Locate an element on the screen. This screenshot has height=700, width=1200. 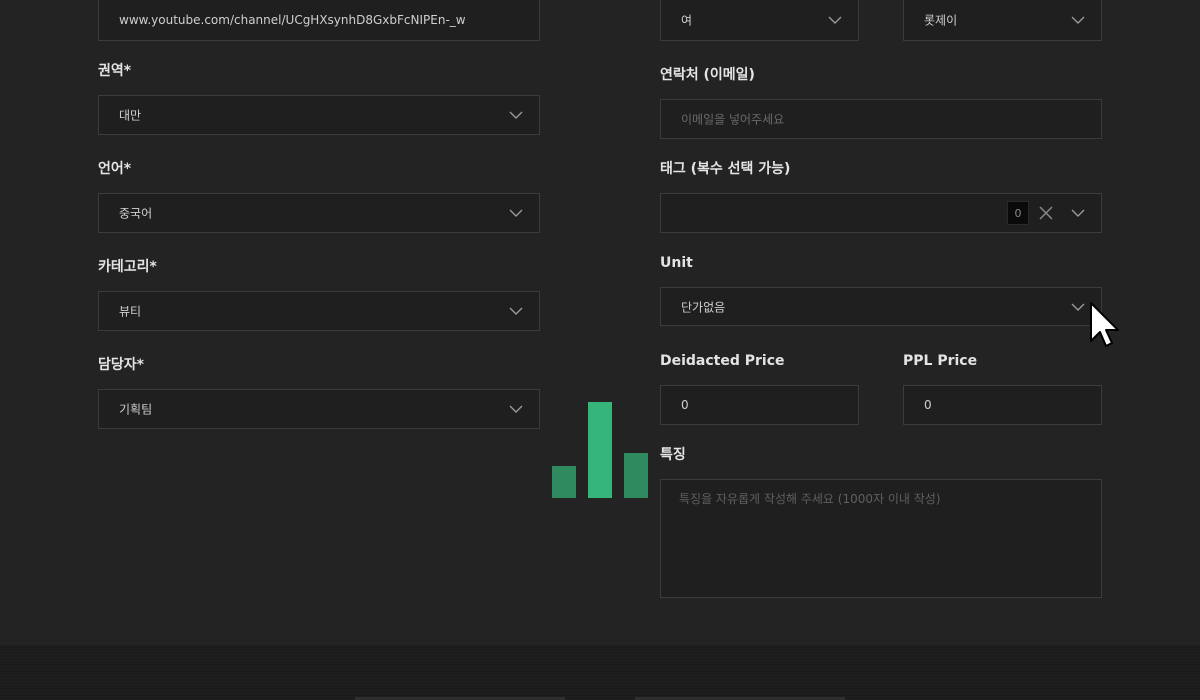
tags-label: 태그 (복수 선택 가능) is located at coordinates (725, 169).